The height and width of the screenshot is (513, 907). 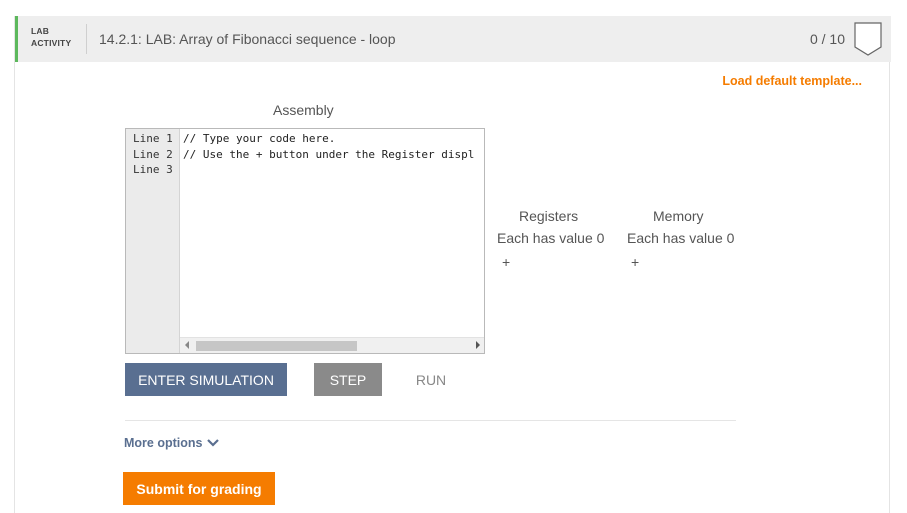 I want to click on lab-activity-tag: LAB ACTIVITY, so click(x=56, y=37).